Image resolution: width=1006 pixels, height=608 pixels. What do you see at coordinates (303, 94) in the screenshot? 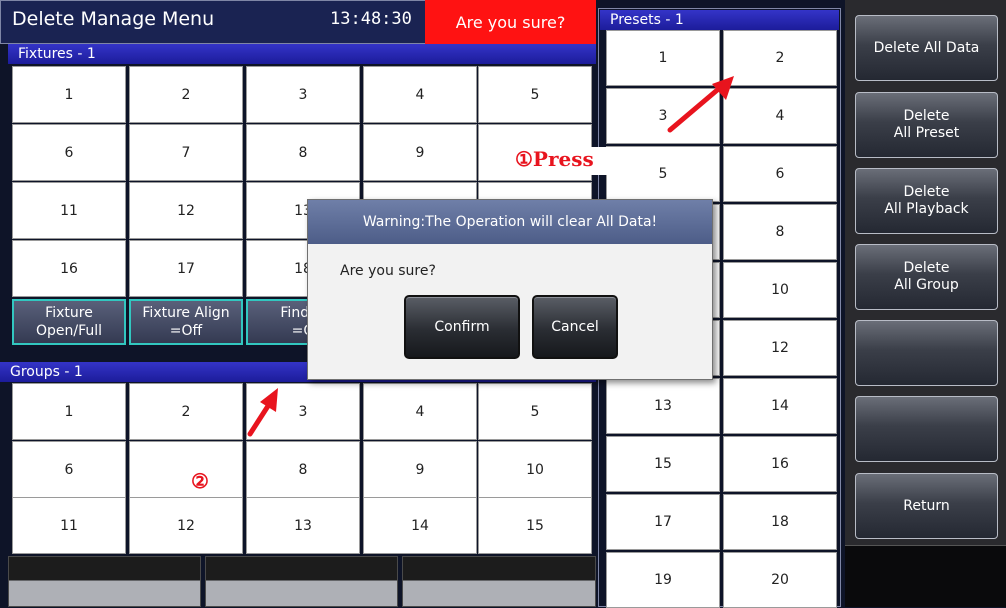
I see `fixture-cell-3: 3` at bounding box center [303, 94].